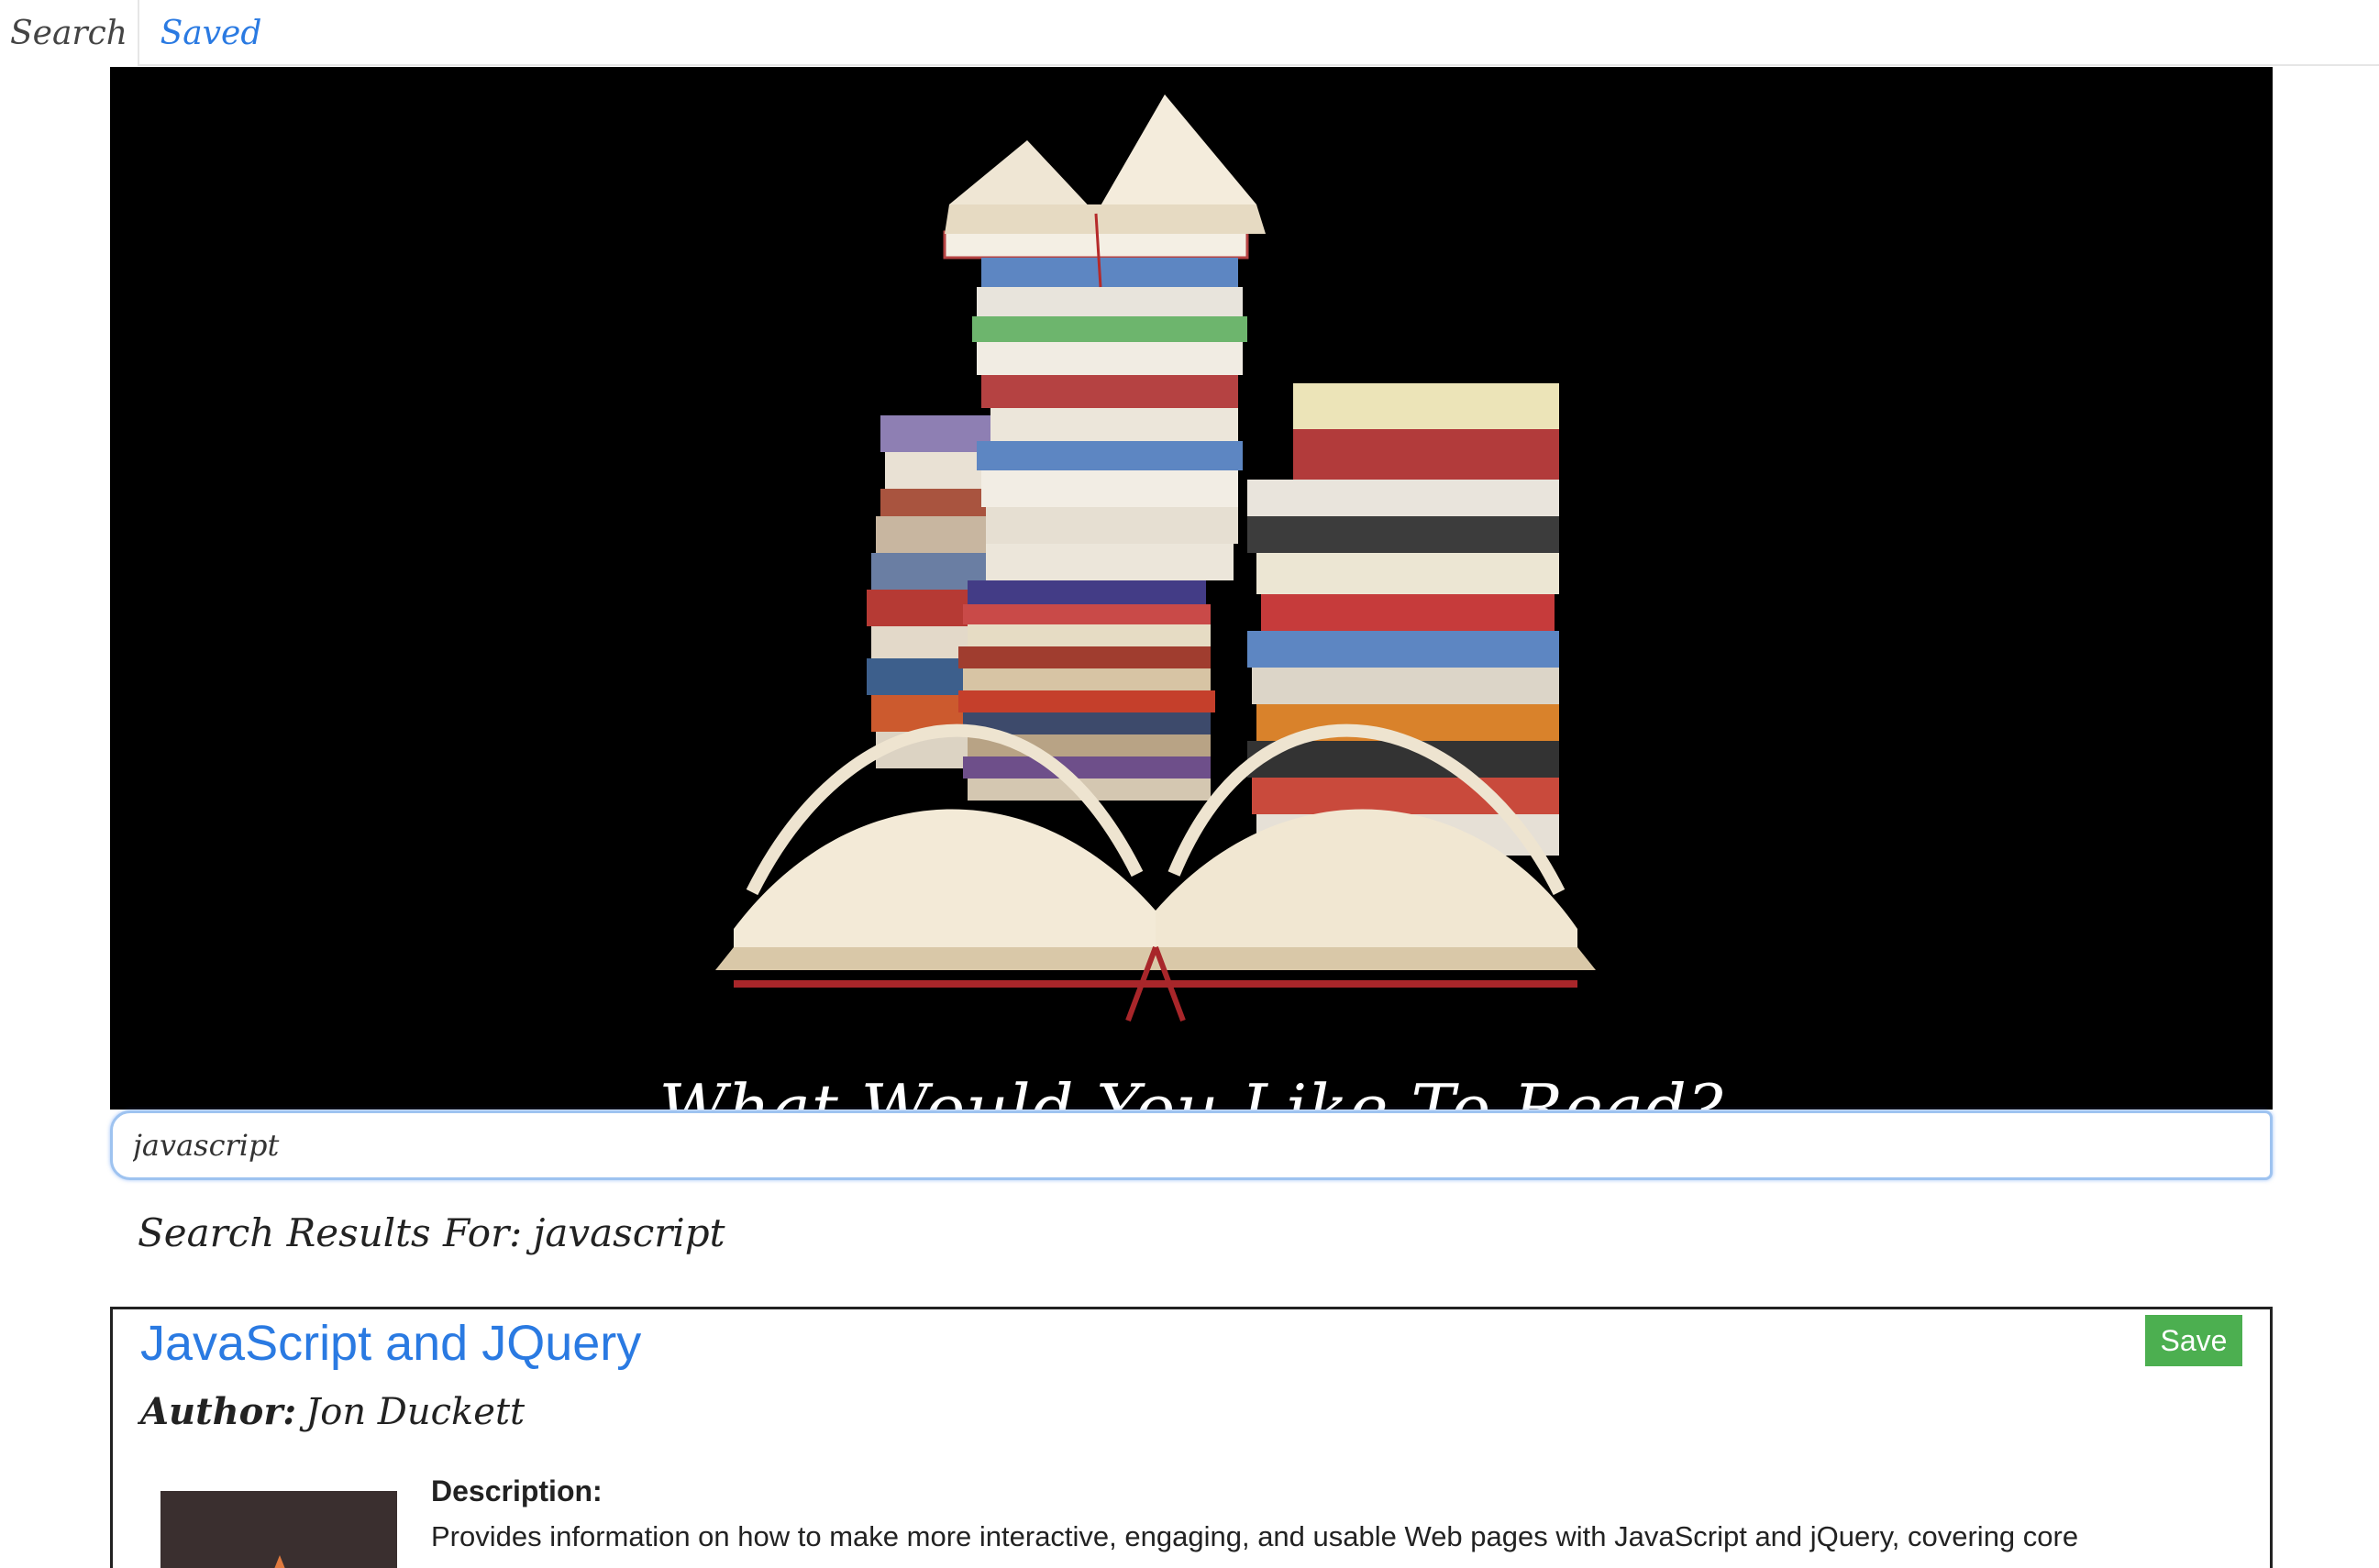  I want to click on results-query: javascript, so click(629, 1232).